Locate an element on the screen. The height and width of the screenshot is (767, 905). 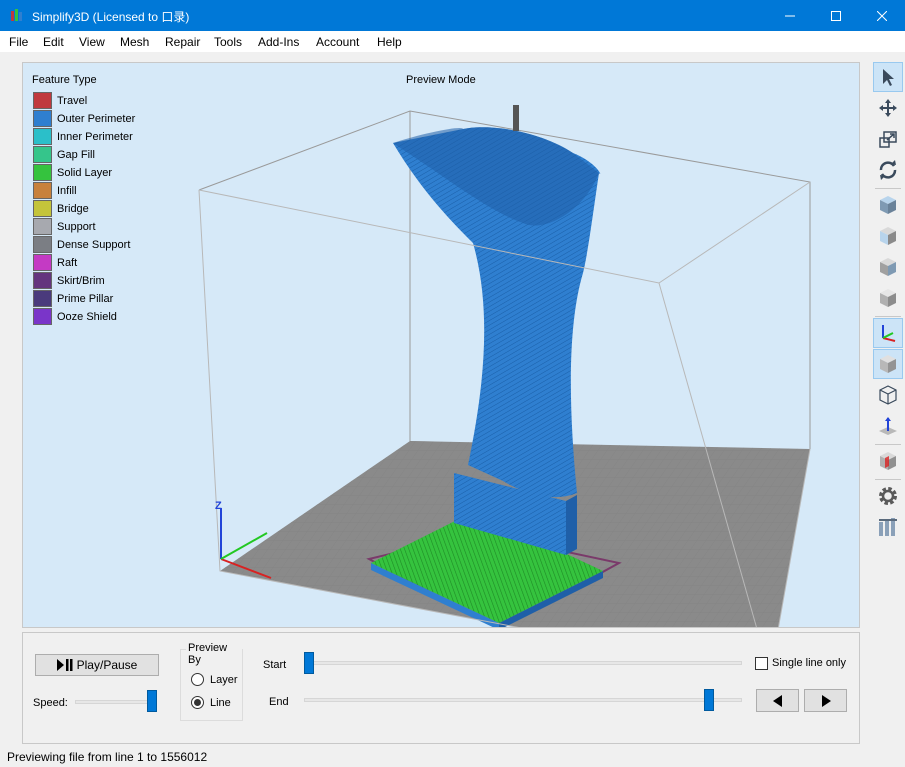
solid-cube-icon is located at coordinates (888, 364).